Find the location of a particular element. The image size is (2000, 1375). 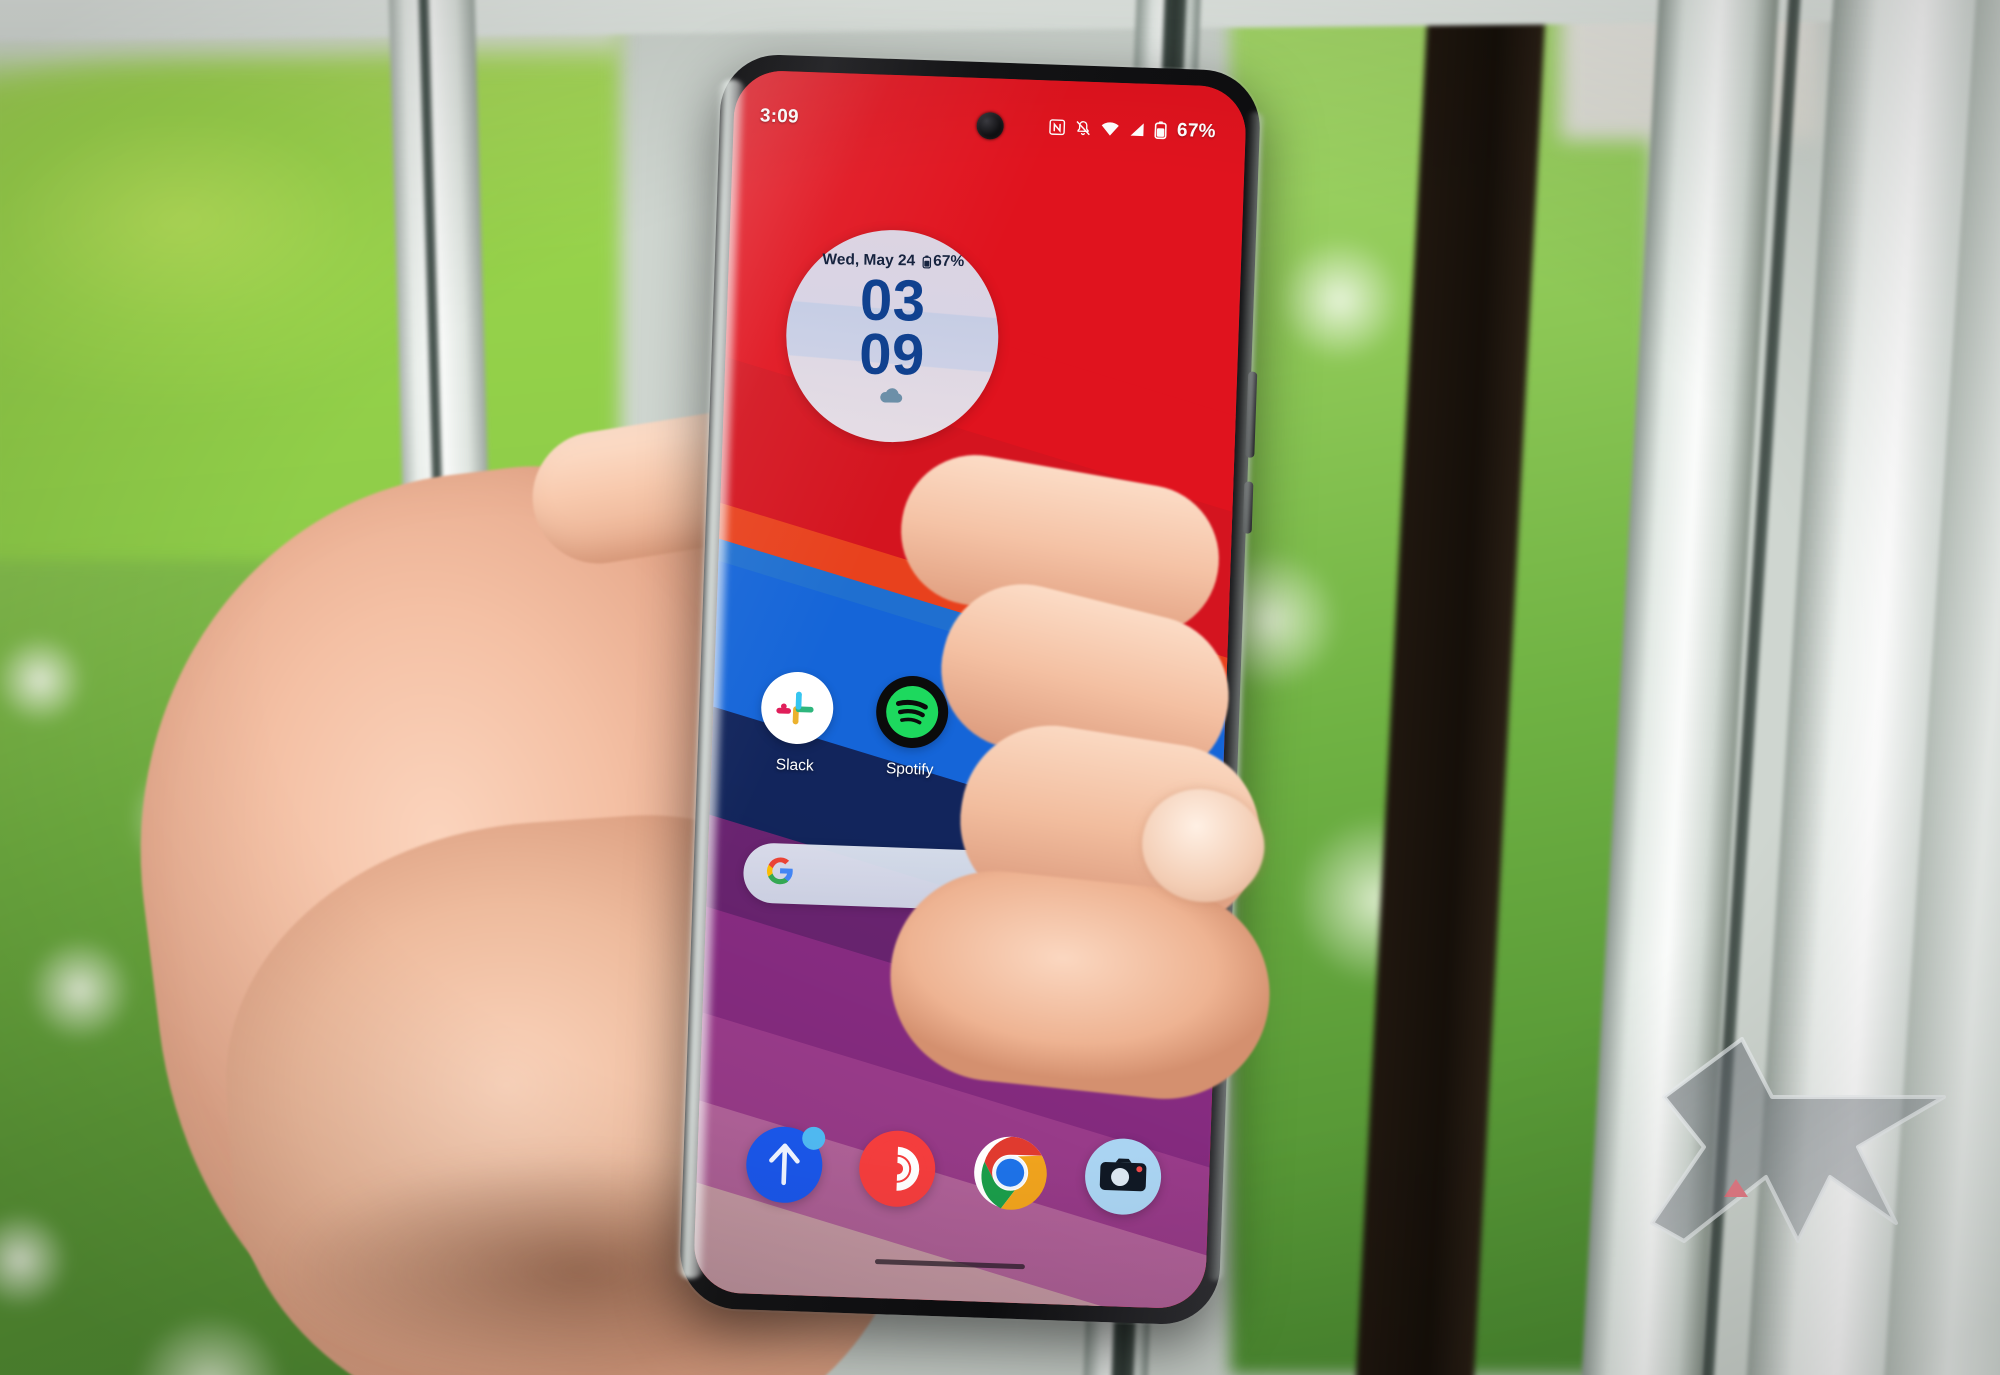

camera-app-icon is located at coordinates (1122, 1176).